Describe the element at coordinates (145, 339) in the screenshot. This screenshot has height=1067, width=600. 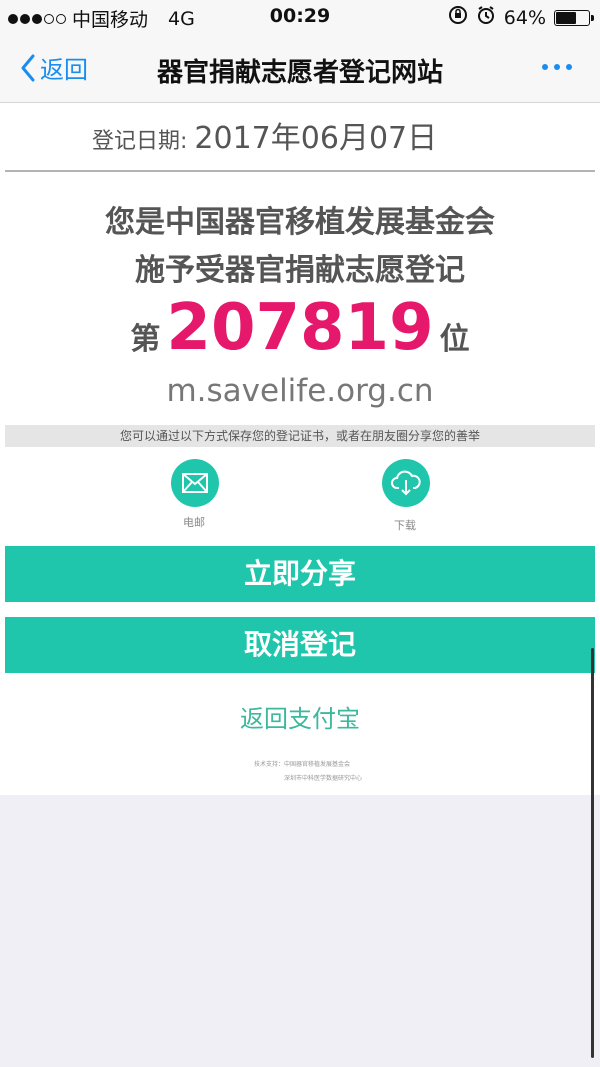
I see `number-prefix: 第` at that location.